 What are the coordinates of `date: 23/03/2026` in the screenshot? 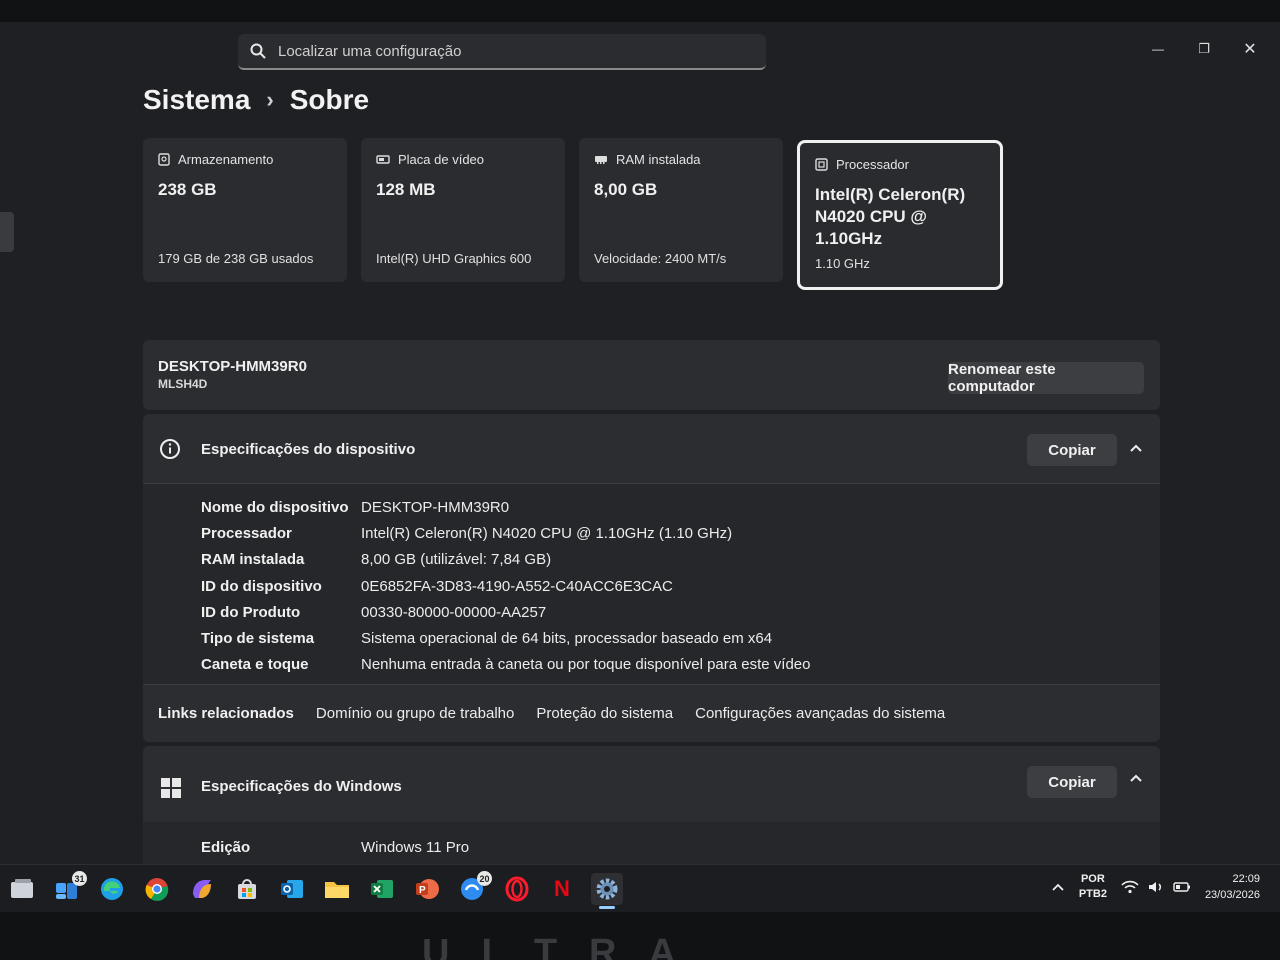 It's located at (1232, 895).